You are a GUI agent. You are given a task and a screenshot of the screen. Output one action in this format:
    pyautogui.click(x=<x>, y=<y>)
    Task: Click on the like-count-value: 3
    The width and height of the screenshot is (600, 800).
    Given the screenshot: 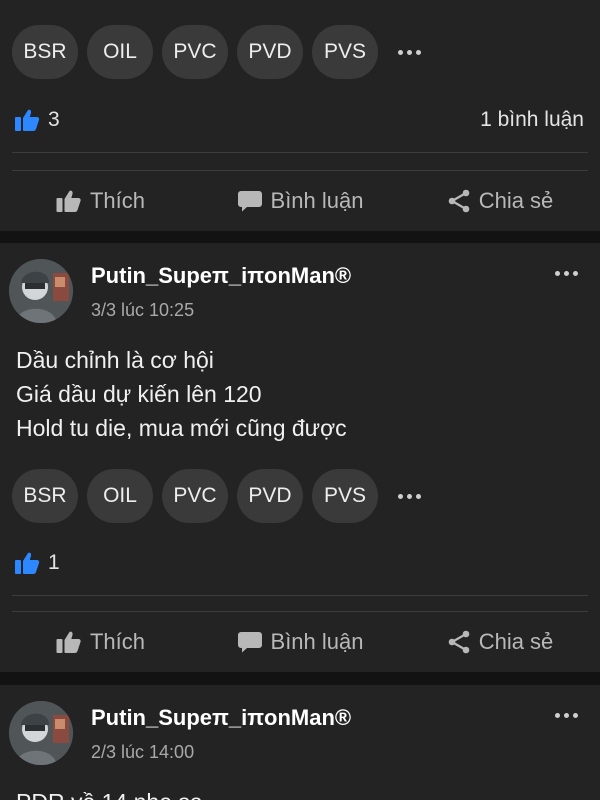 What is the action you would take?
    pyautogui.click(x=54, y=119)
    